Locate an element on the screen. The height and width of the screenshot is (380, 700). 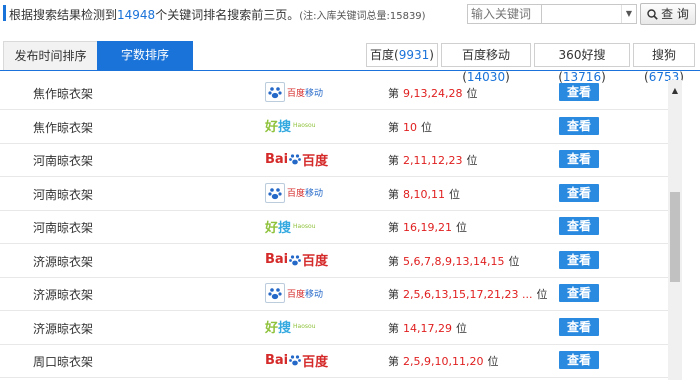
search-icon is located at coordinates (652, 14).